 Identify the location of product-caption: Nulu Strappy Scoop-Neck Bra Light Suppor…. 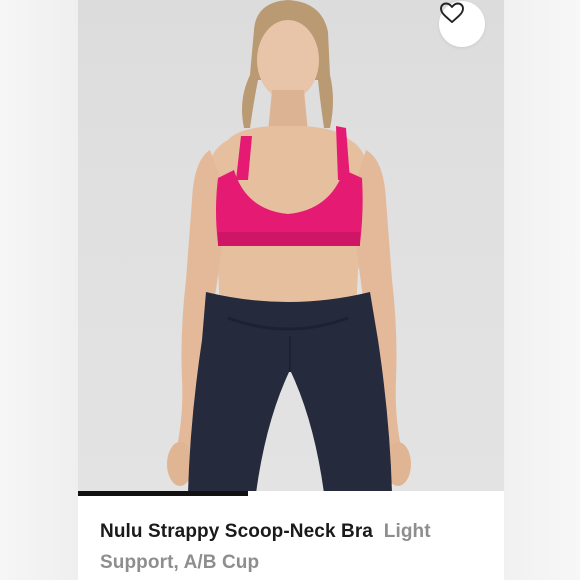
(295, 547).